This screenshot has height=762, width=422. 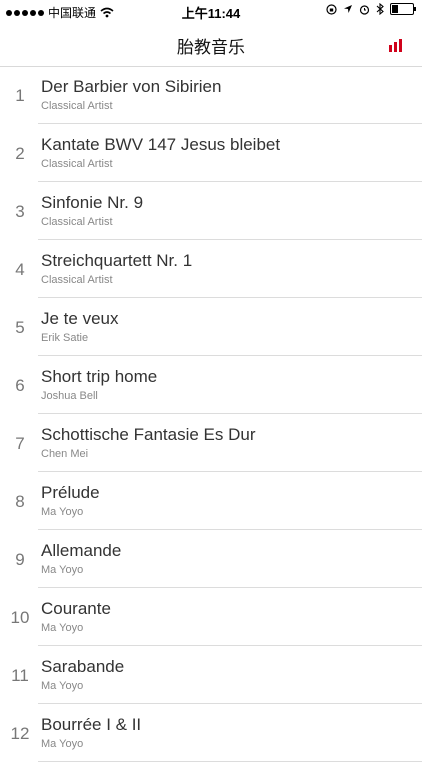 What do you see at coordinates (403, 9) in the screenshot?
I see `battery-icon` at bounding box center [403, 9].